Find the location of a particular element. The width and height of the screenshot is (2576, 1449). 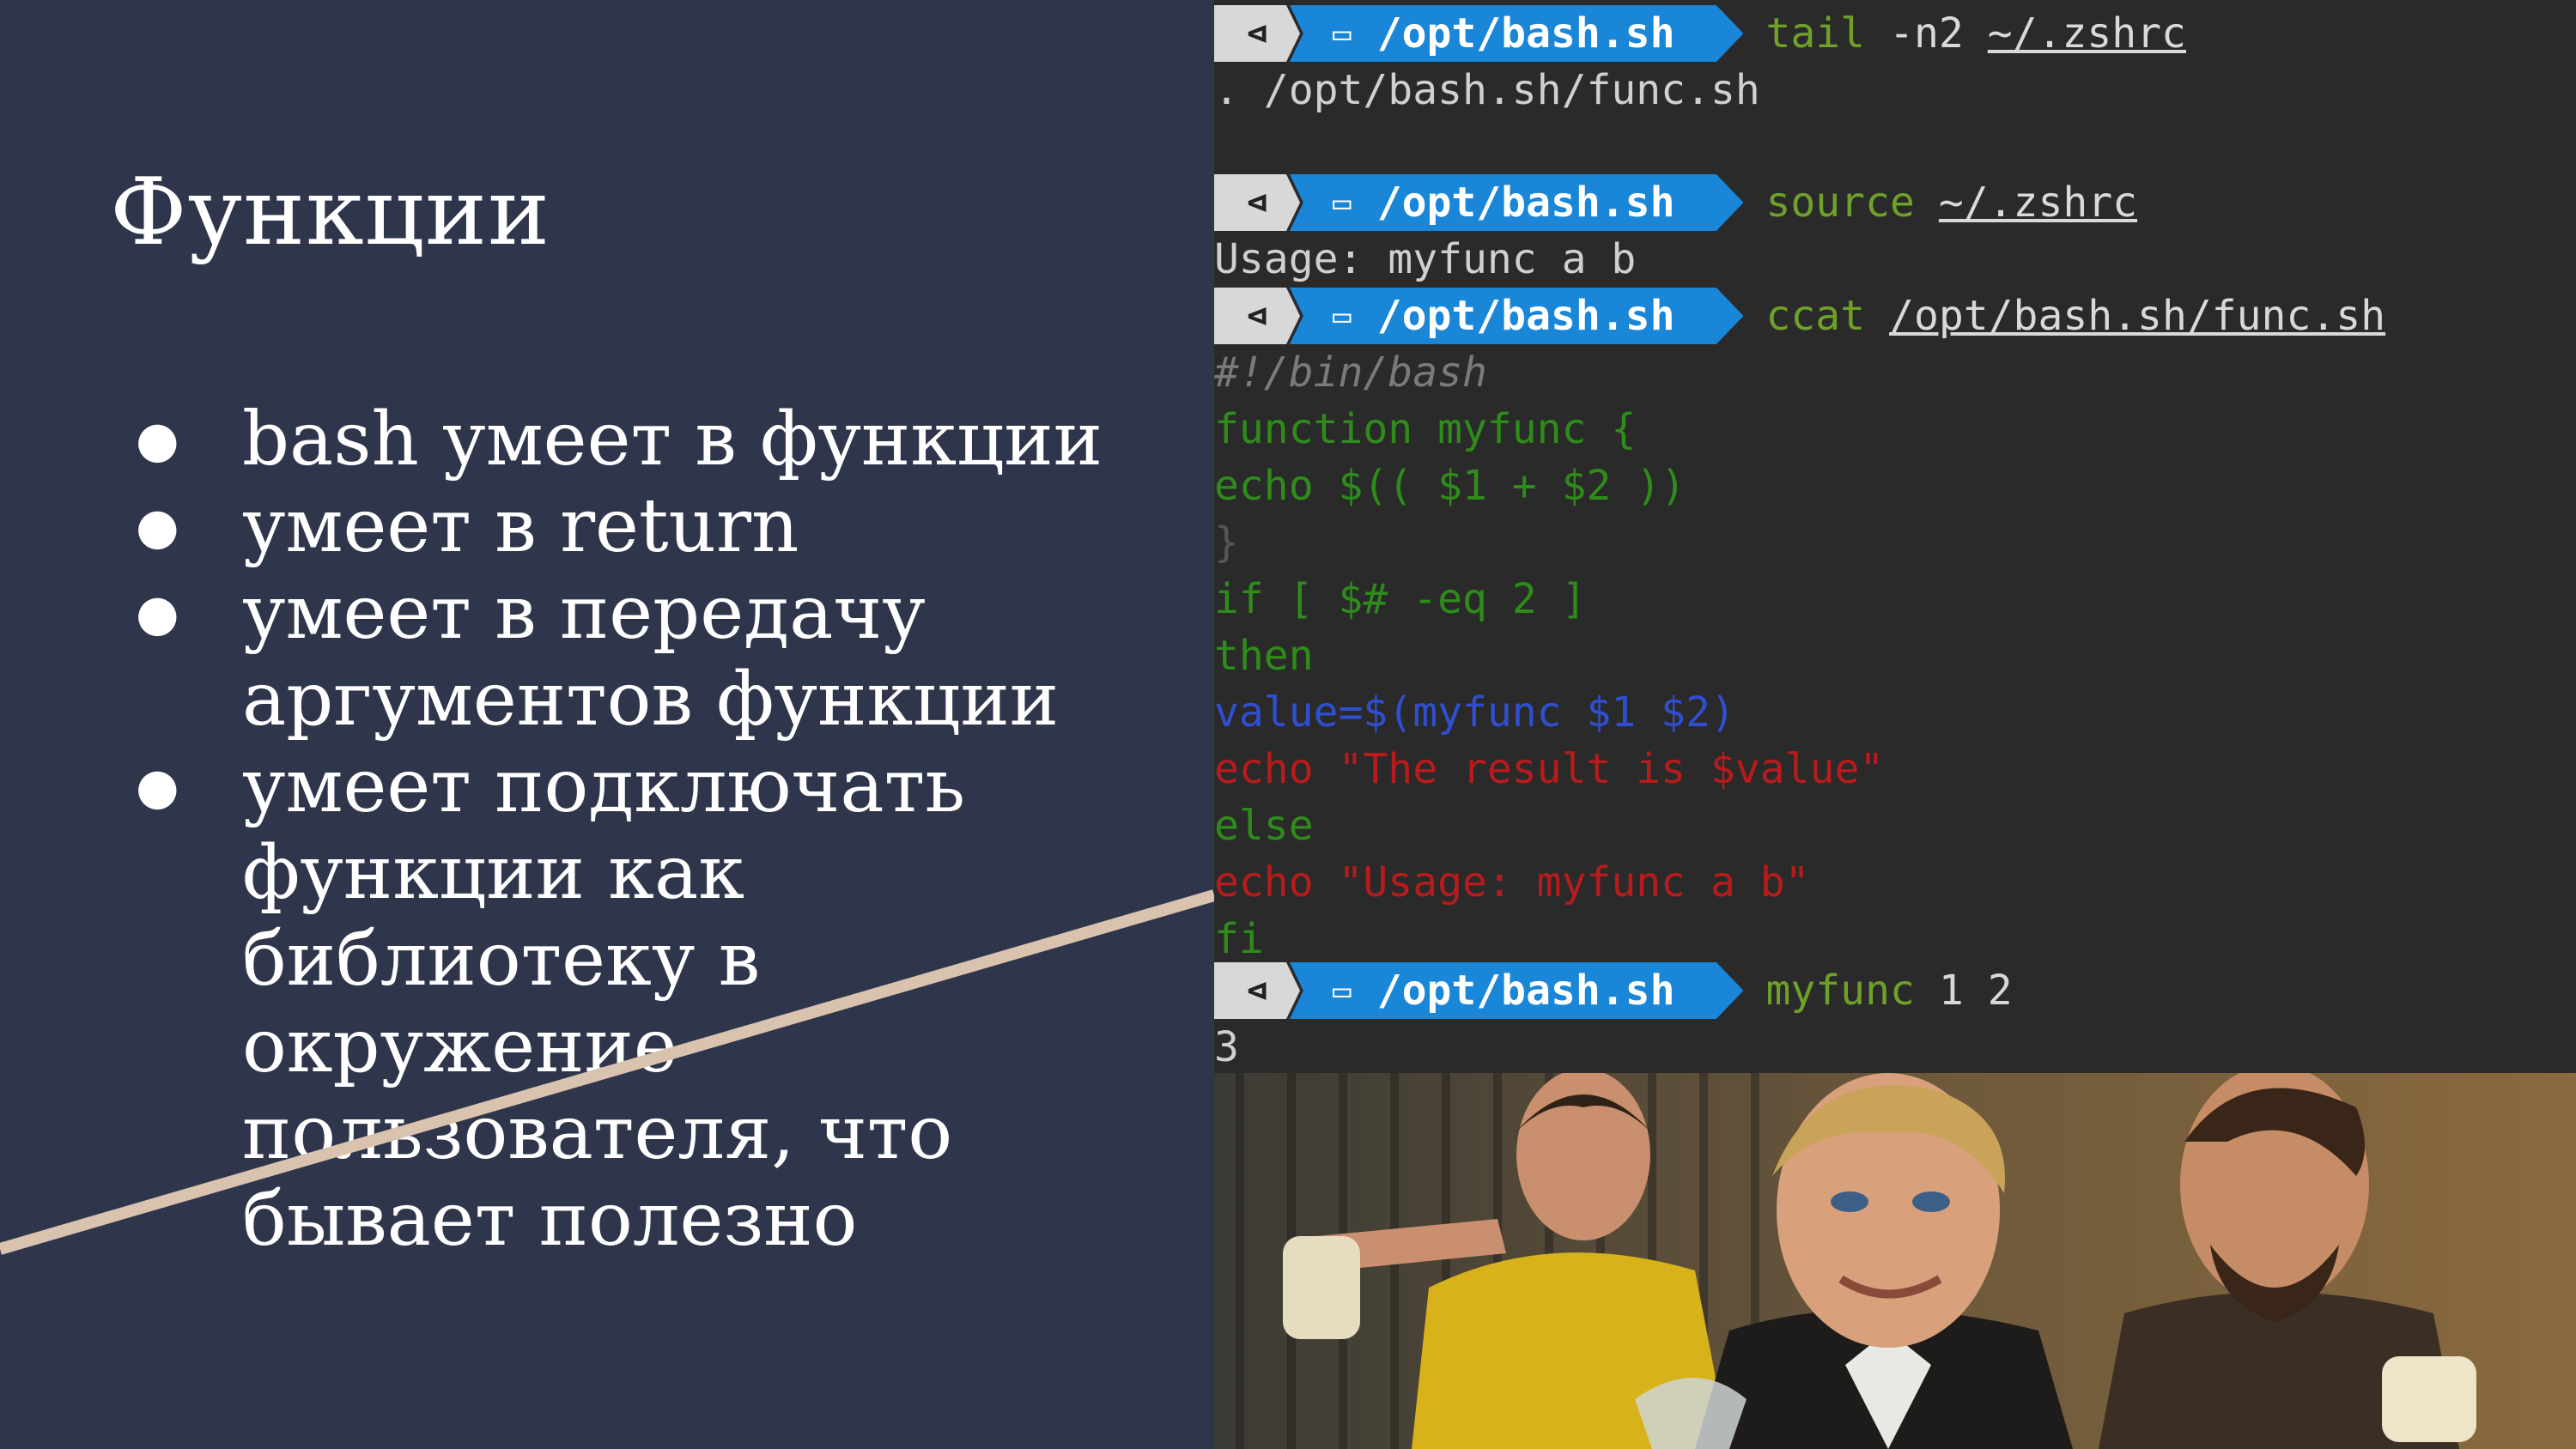

command-arg: -n2 is located at coordinates (1926, 33).